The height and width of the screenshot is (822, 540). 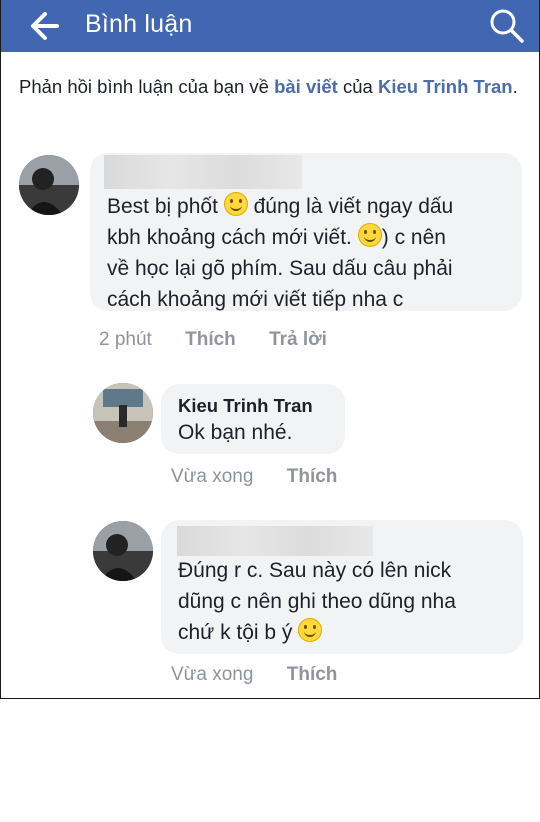 I want to click on grinning-emoji-icon, so click(x=235, y=204).